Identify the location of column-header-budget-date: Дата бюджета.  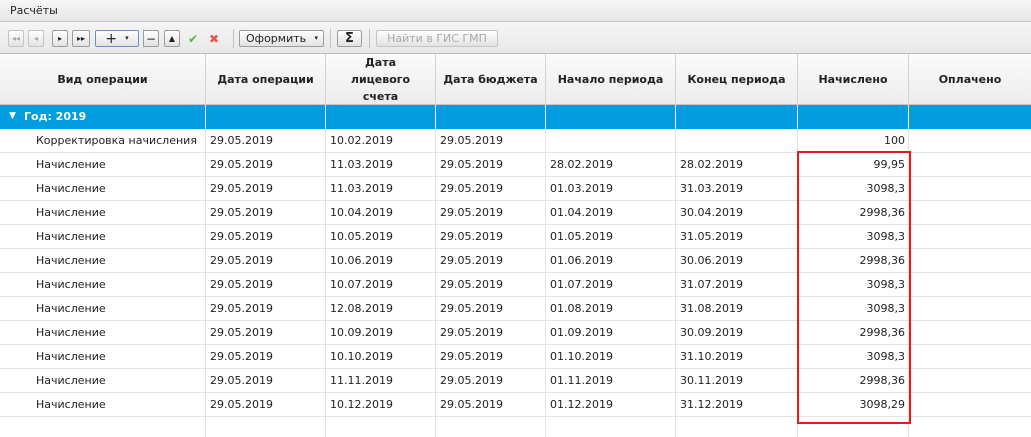
(491, 79).